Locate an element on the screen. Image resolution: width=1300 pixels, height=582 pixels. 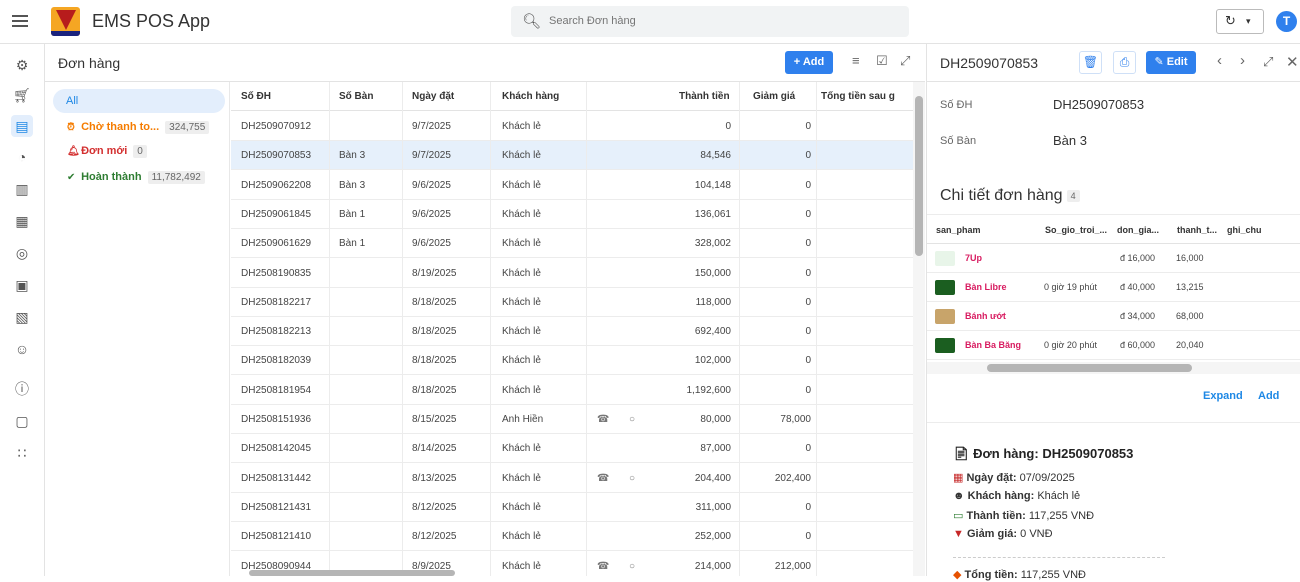
printer-icon: ⎙ is located at coordinates (1124, 62).